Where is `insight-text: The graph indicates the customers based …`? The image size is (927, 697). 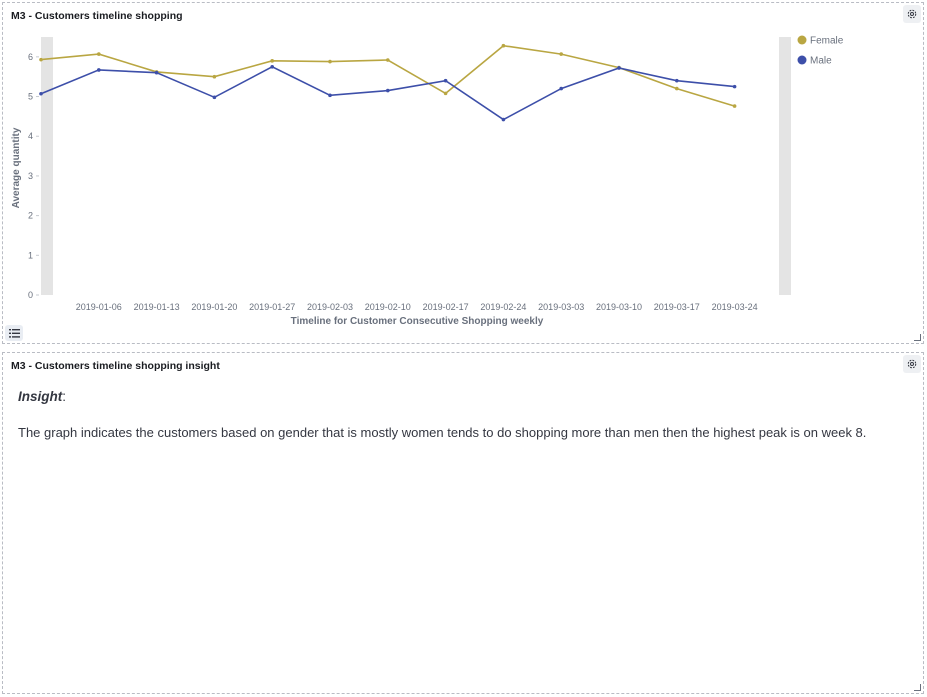
insight-text: The graph indicates the customers based … is located at coordinates (442, 432).